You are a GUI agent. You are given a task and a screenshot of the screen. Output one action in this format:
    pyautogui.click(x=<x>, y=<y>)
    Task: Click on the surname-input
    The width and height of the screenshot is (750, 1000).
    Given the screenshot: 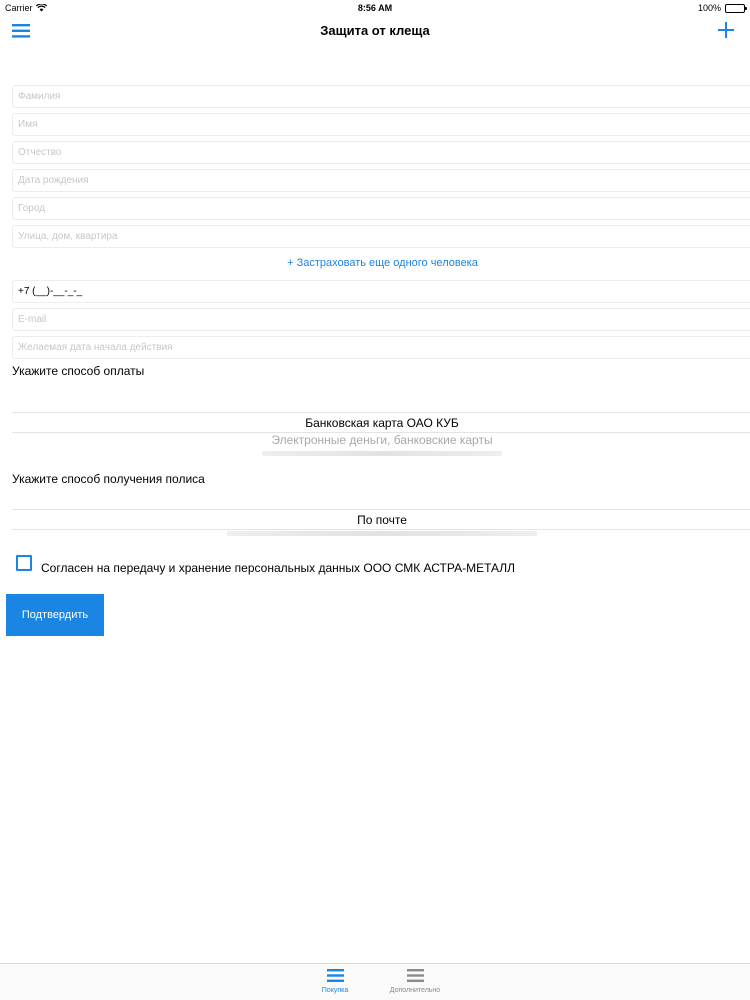 What is the action you would take?
    pyautogui.click(x=381, y=96)
    